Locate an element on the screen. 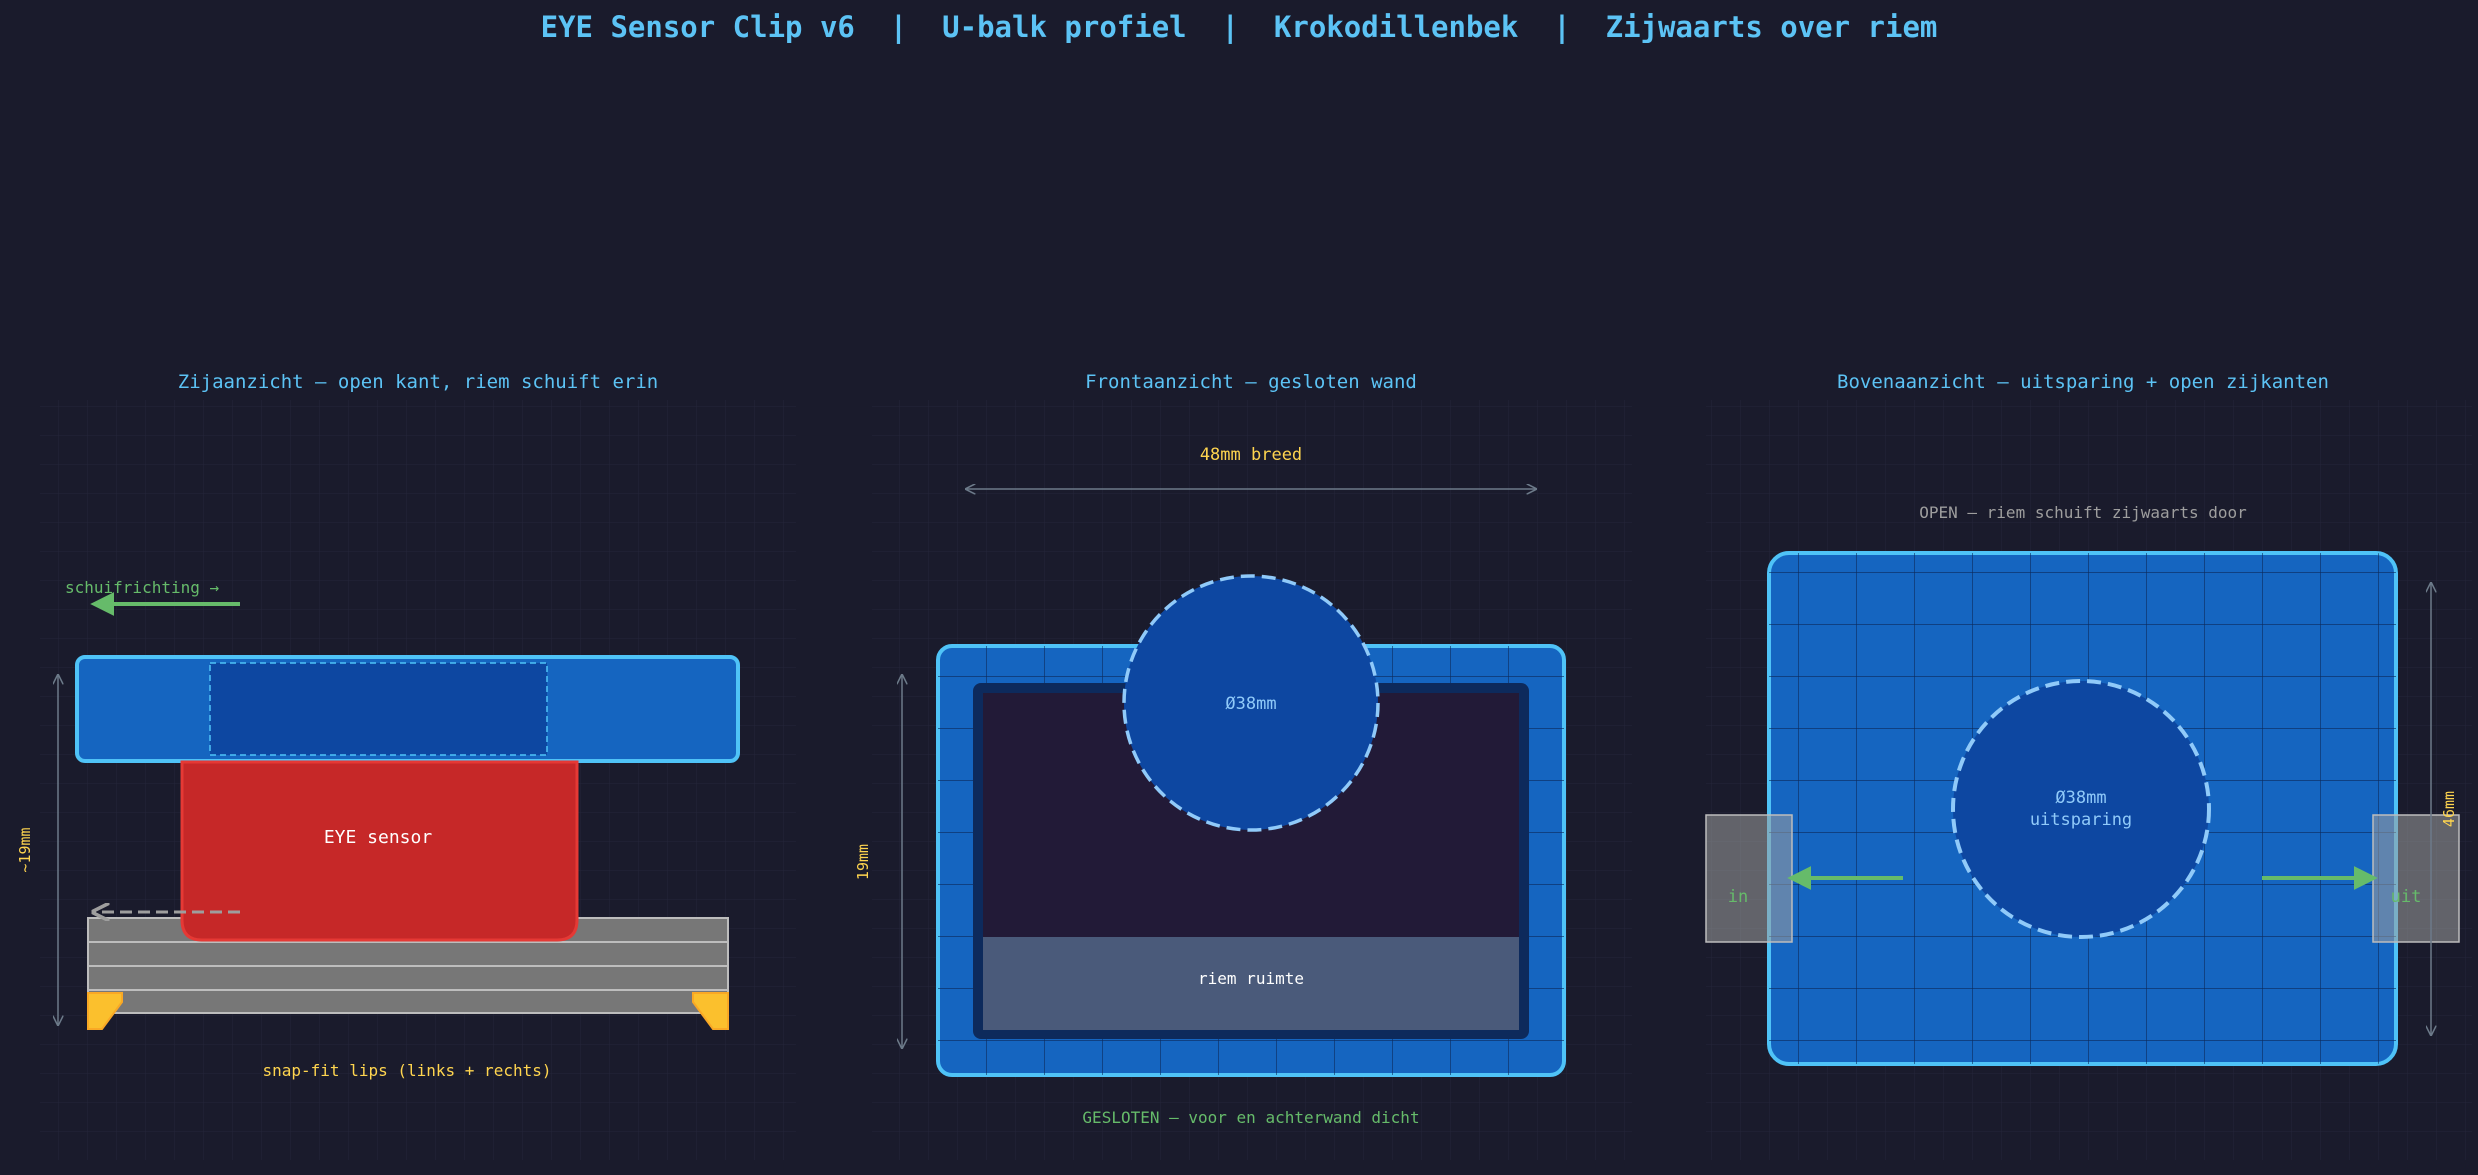 This screenshot has width=2478, height=1175. belt-out-label: uit is located at coordinates (2406, 897).